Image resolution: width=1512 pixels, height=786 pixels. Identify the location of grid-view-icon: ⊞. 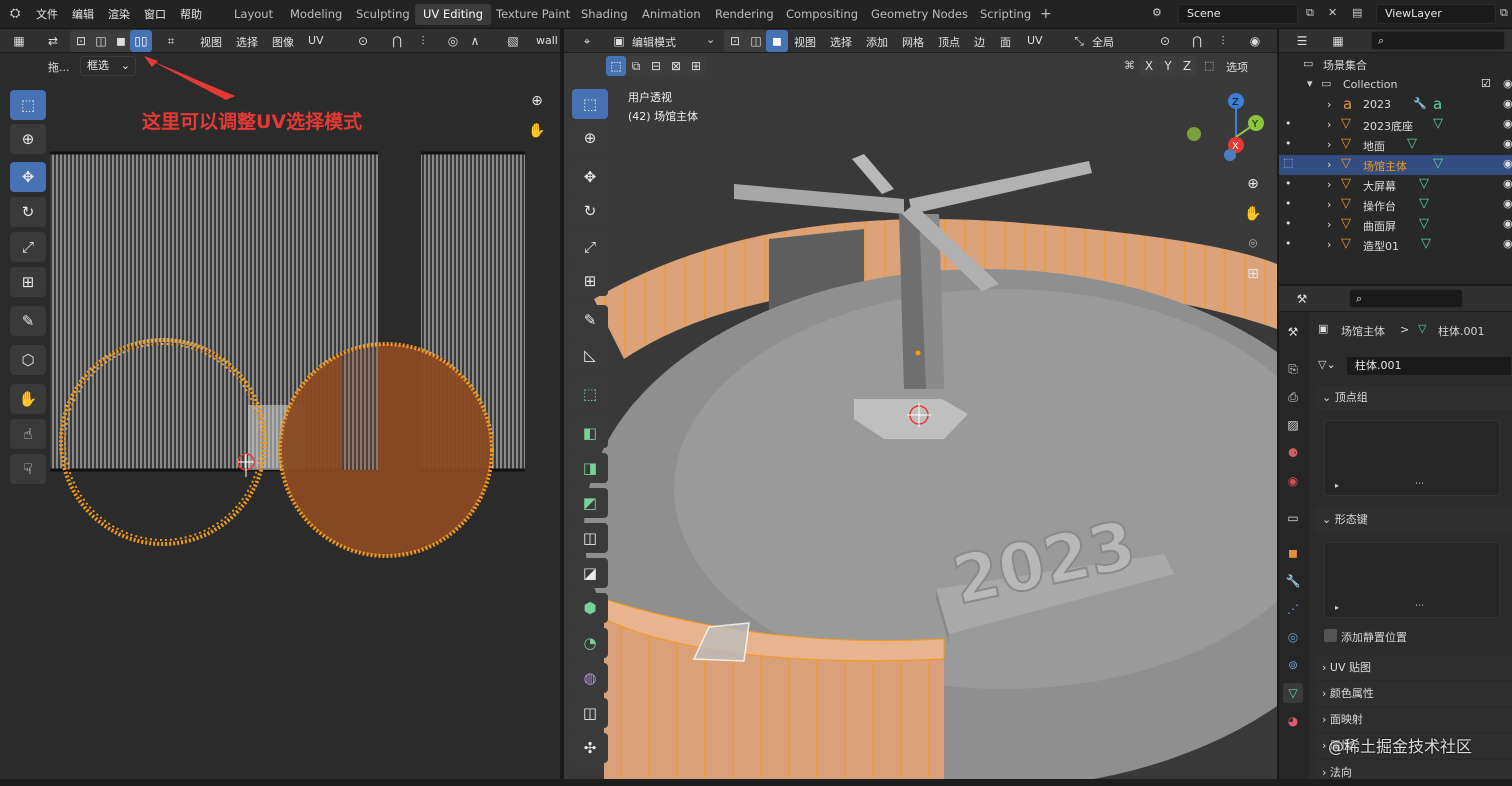
(1253, 274).